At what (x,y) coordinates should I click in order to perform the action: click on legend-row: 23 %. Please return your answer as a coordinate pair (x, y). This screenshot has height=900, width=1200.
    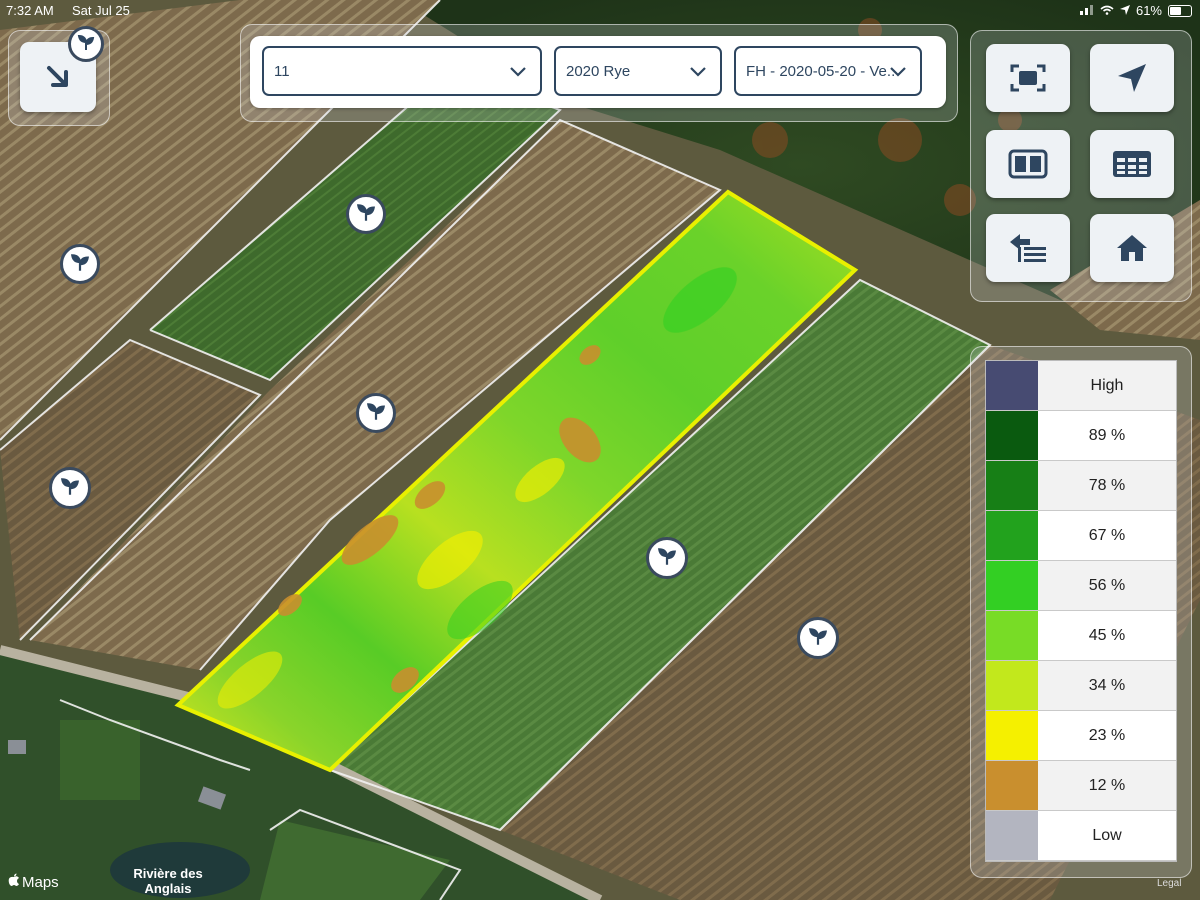
    Looking at the image, I should click on (1081, 736).